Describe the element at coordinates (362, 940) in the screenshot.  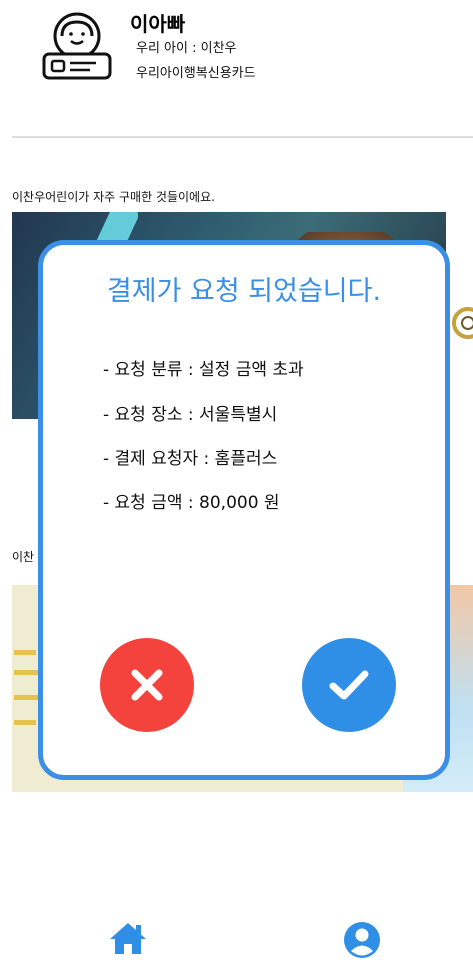
I see `user-icon` at that location.